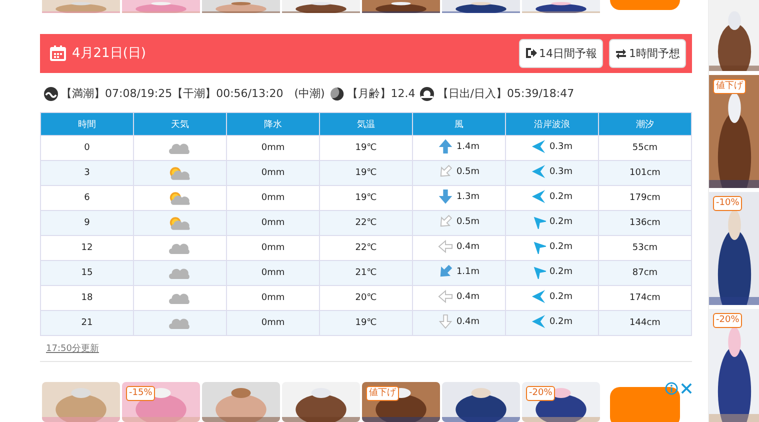 The height and width of the screenshot is (422, 759). Describe the element at coordinates (87, 124) in the screenshot. I see `column-header: 時間` at that location.